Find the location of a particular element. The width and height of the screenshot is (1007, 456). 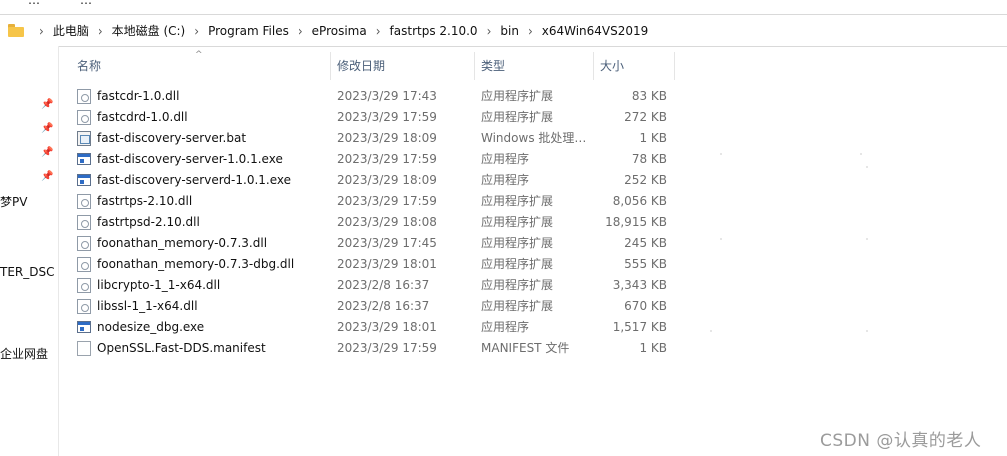

column-header-date: 修改日期 is located at coordinates (361, 66).